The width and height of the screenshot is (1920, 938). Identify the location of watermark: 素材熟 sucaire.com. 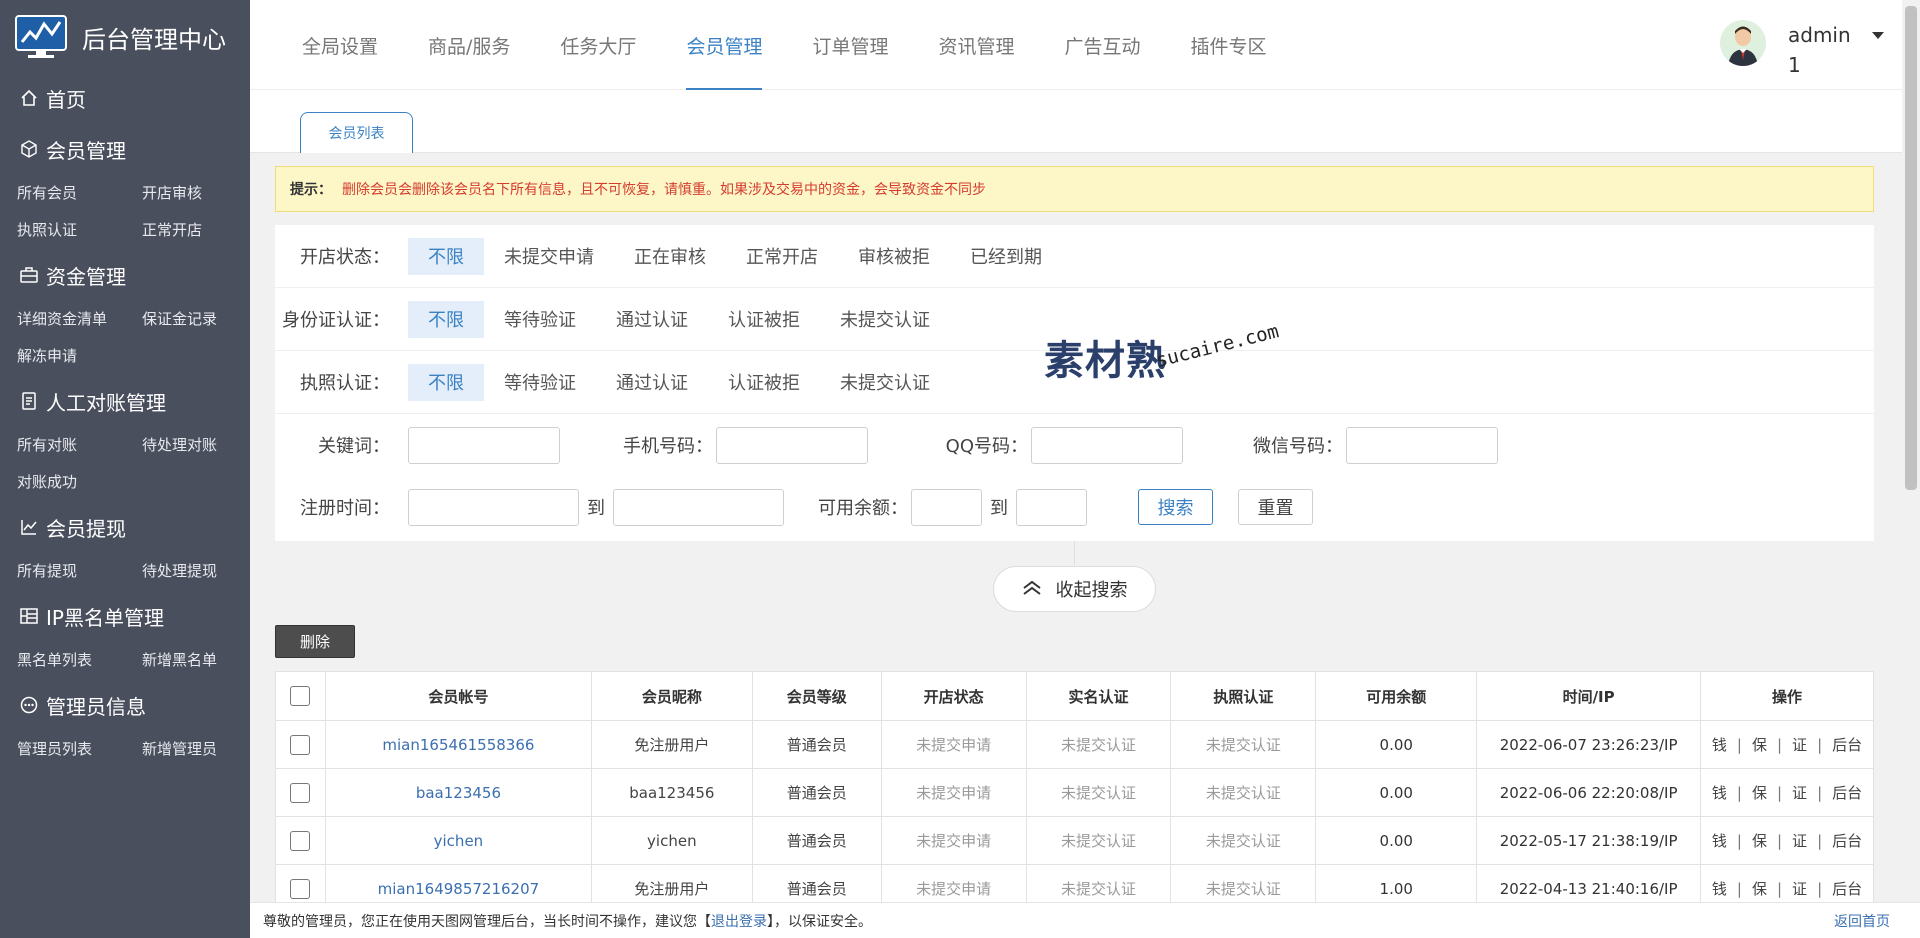
(1169, 357).